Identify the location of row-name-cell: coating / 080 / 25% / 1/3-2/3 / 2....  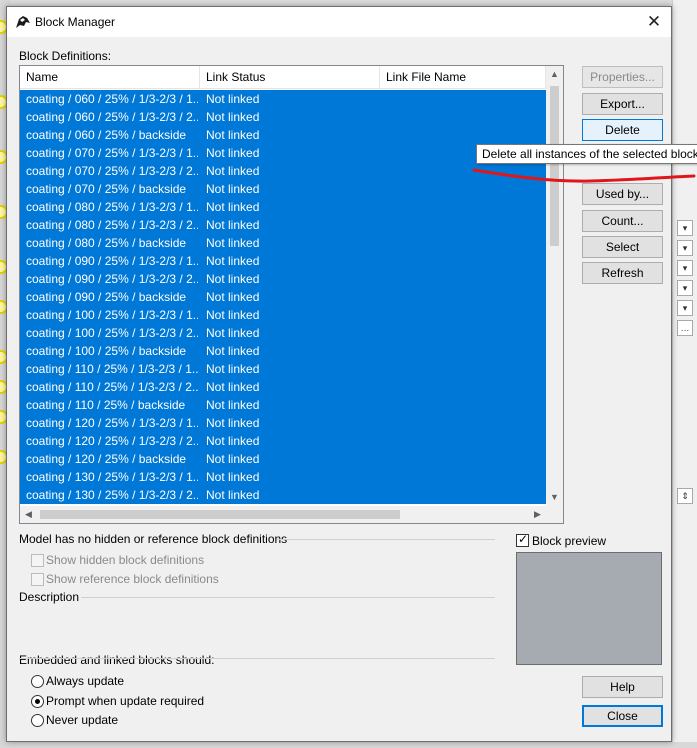
(112, 225).